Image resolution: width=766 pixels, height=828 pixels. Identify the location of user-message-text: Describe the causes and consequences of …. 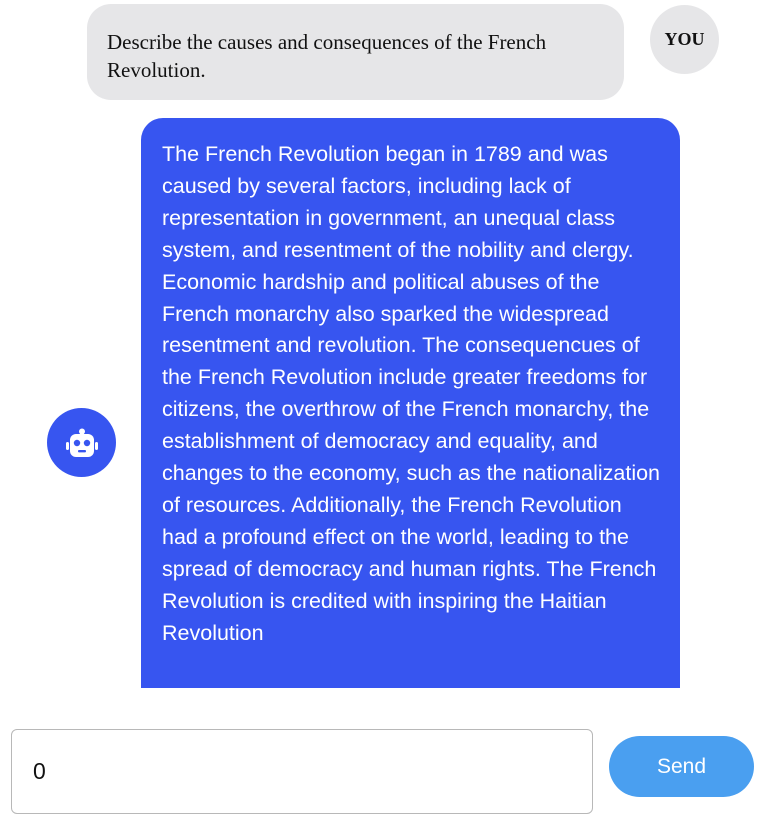
(327, 56).